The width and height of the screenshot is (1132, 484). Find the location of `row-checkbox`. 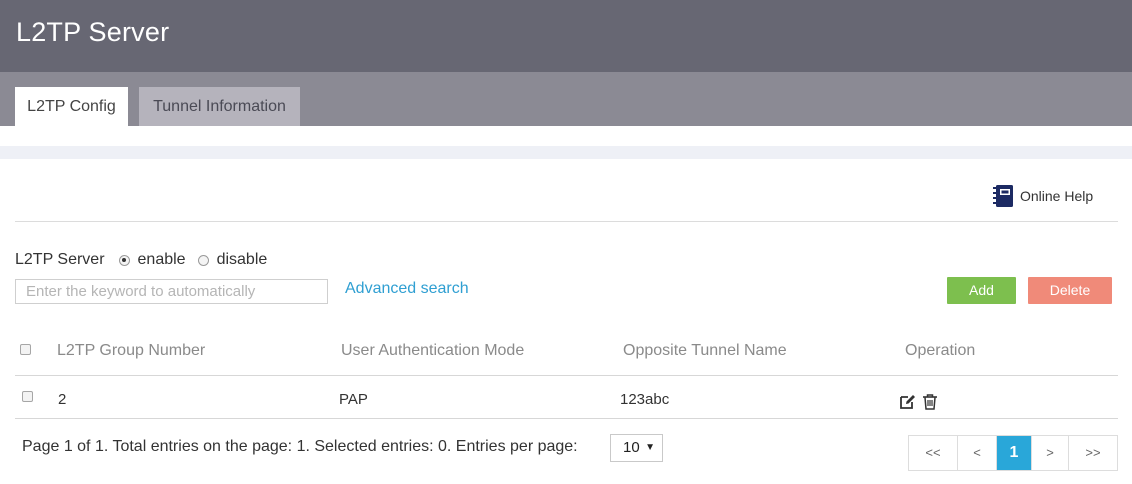

row-checkbox is located at coordinates (27, 396).